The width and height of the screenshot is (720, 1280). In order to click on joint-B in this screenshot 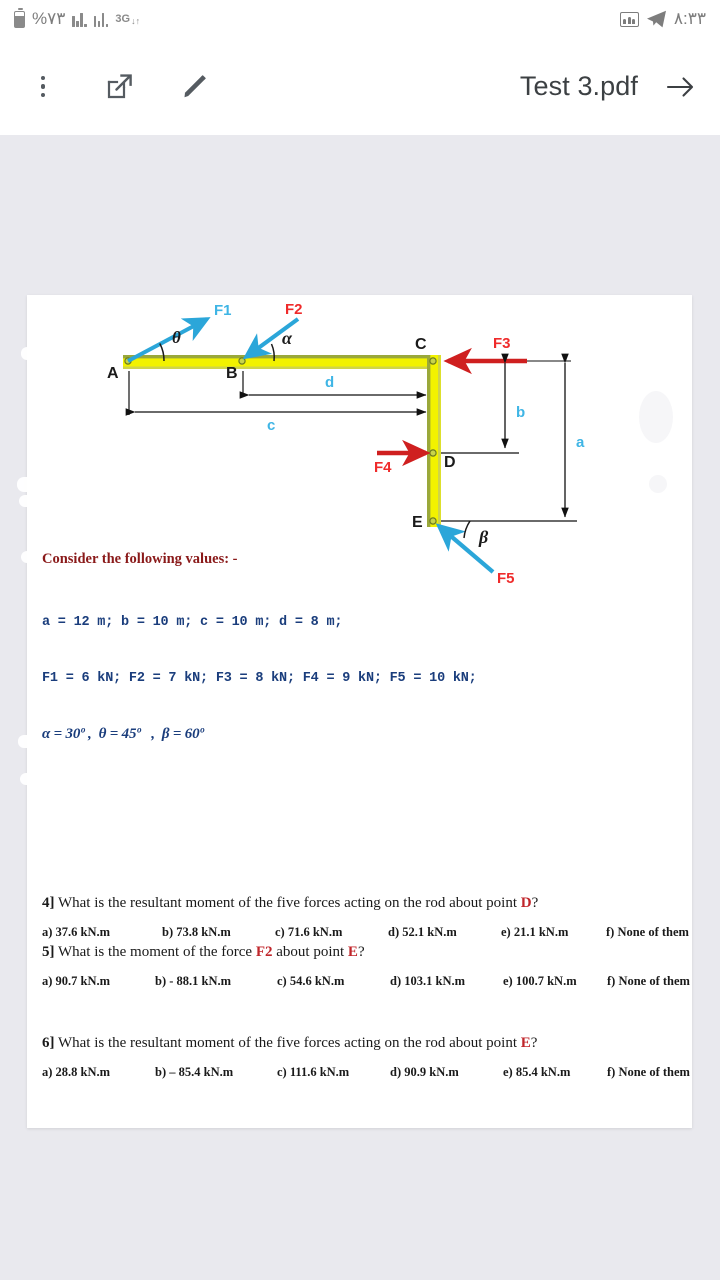, I will do `click(242, 361)`.